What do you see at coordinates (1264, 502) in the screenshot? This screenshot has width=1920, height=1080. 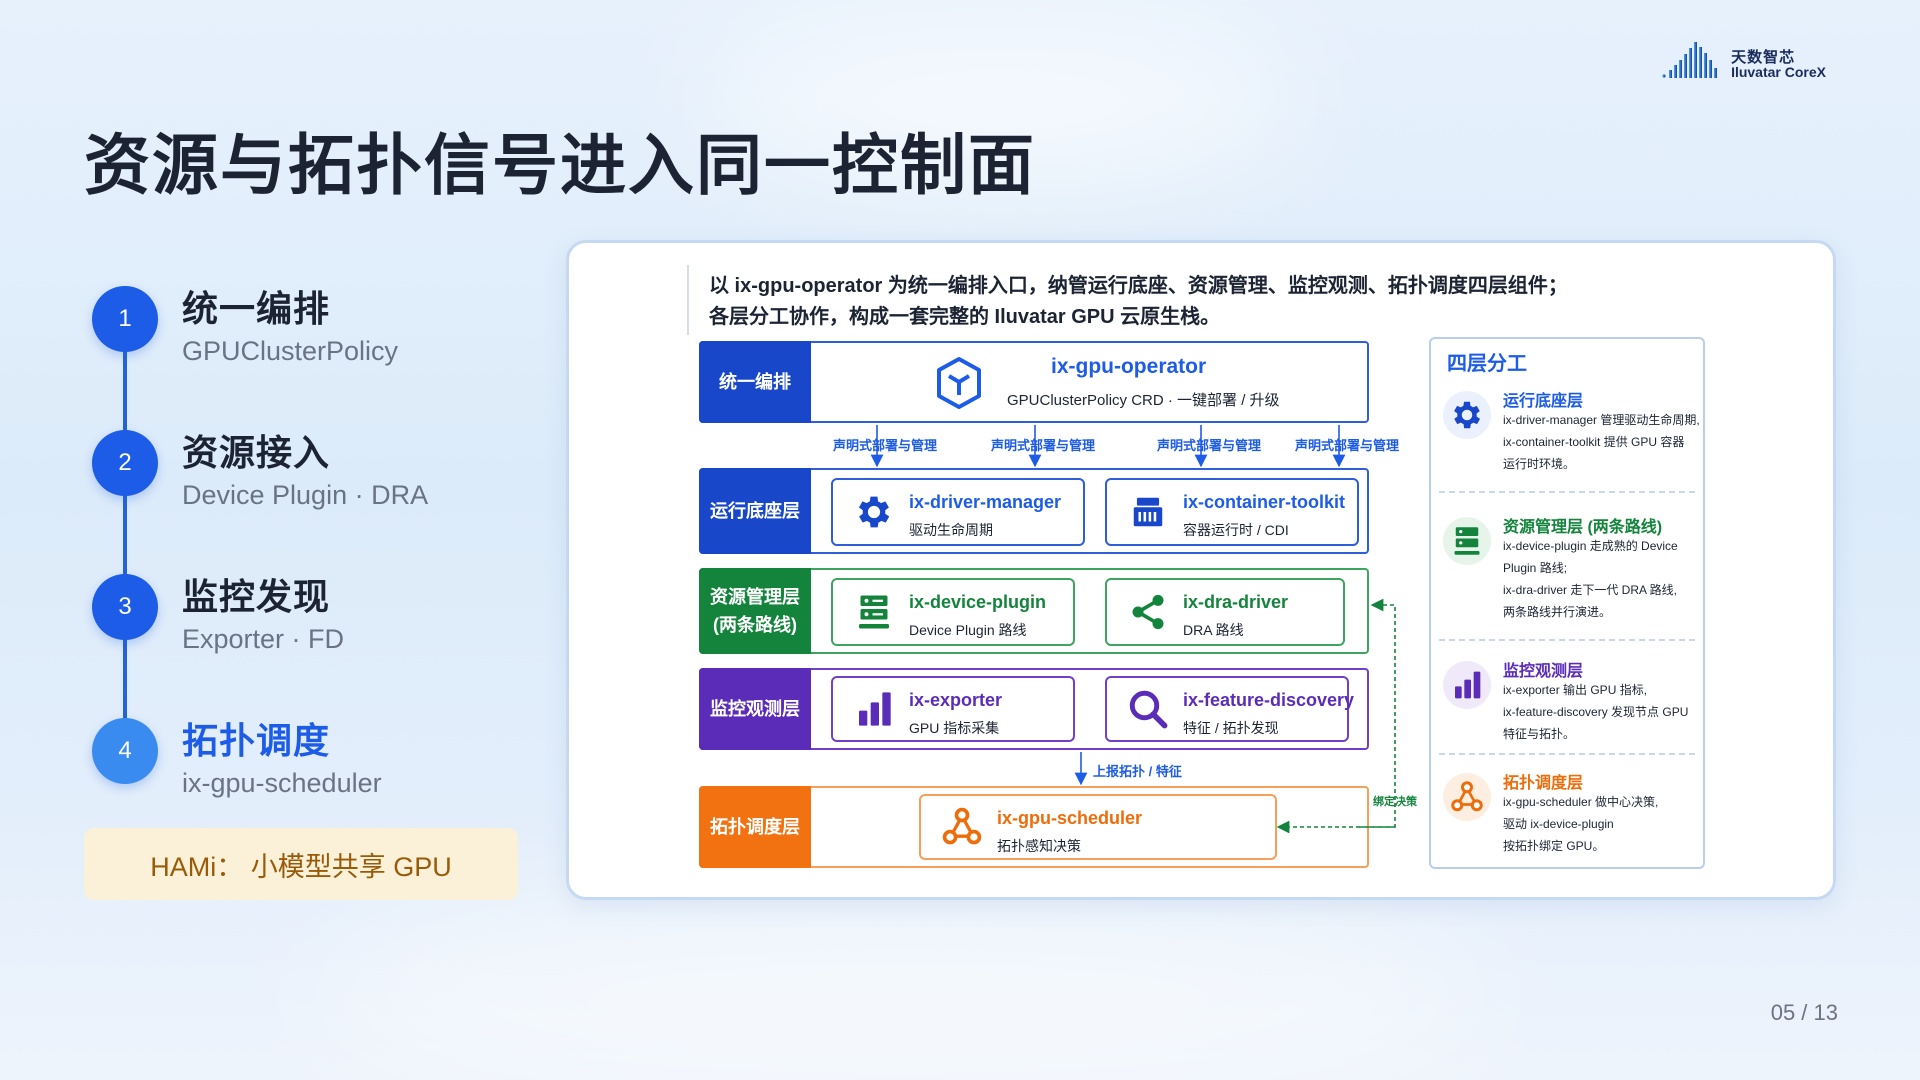 I see `node-name: ix-container-toolkit` at bounding box center [1264, 502].